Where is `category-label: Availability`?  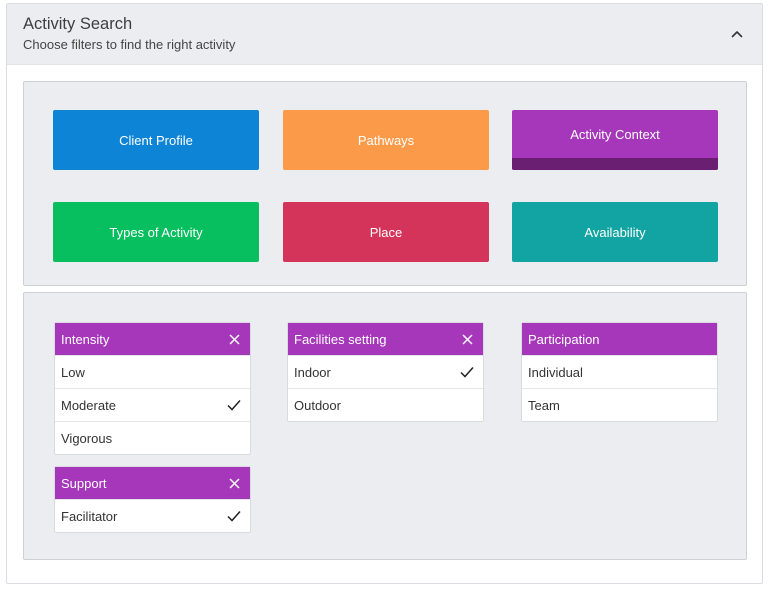
category-label: Availability is located at coordinates (615, 232).